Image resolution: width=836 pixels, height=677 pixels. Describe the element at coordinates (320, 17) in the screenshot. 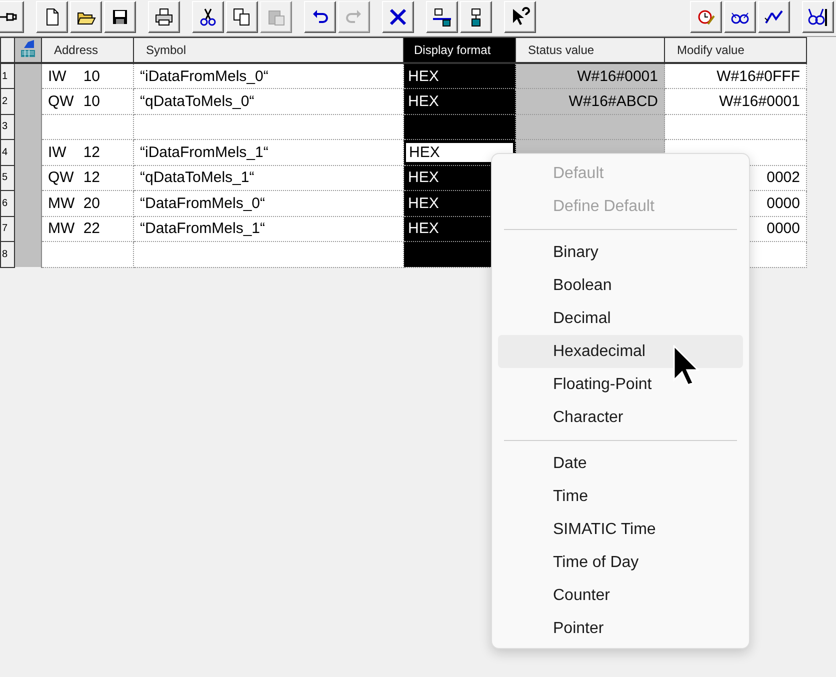

I see `undo-button` at that location.